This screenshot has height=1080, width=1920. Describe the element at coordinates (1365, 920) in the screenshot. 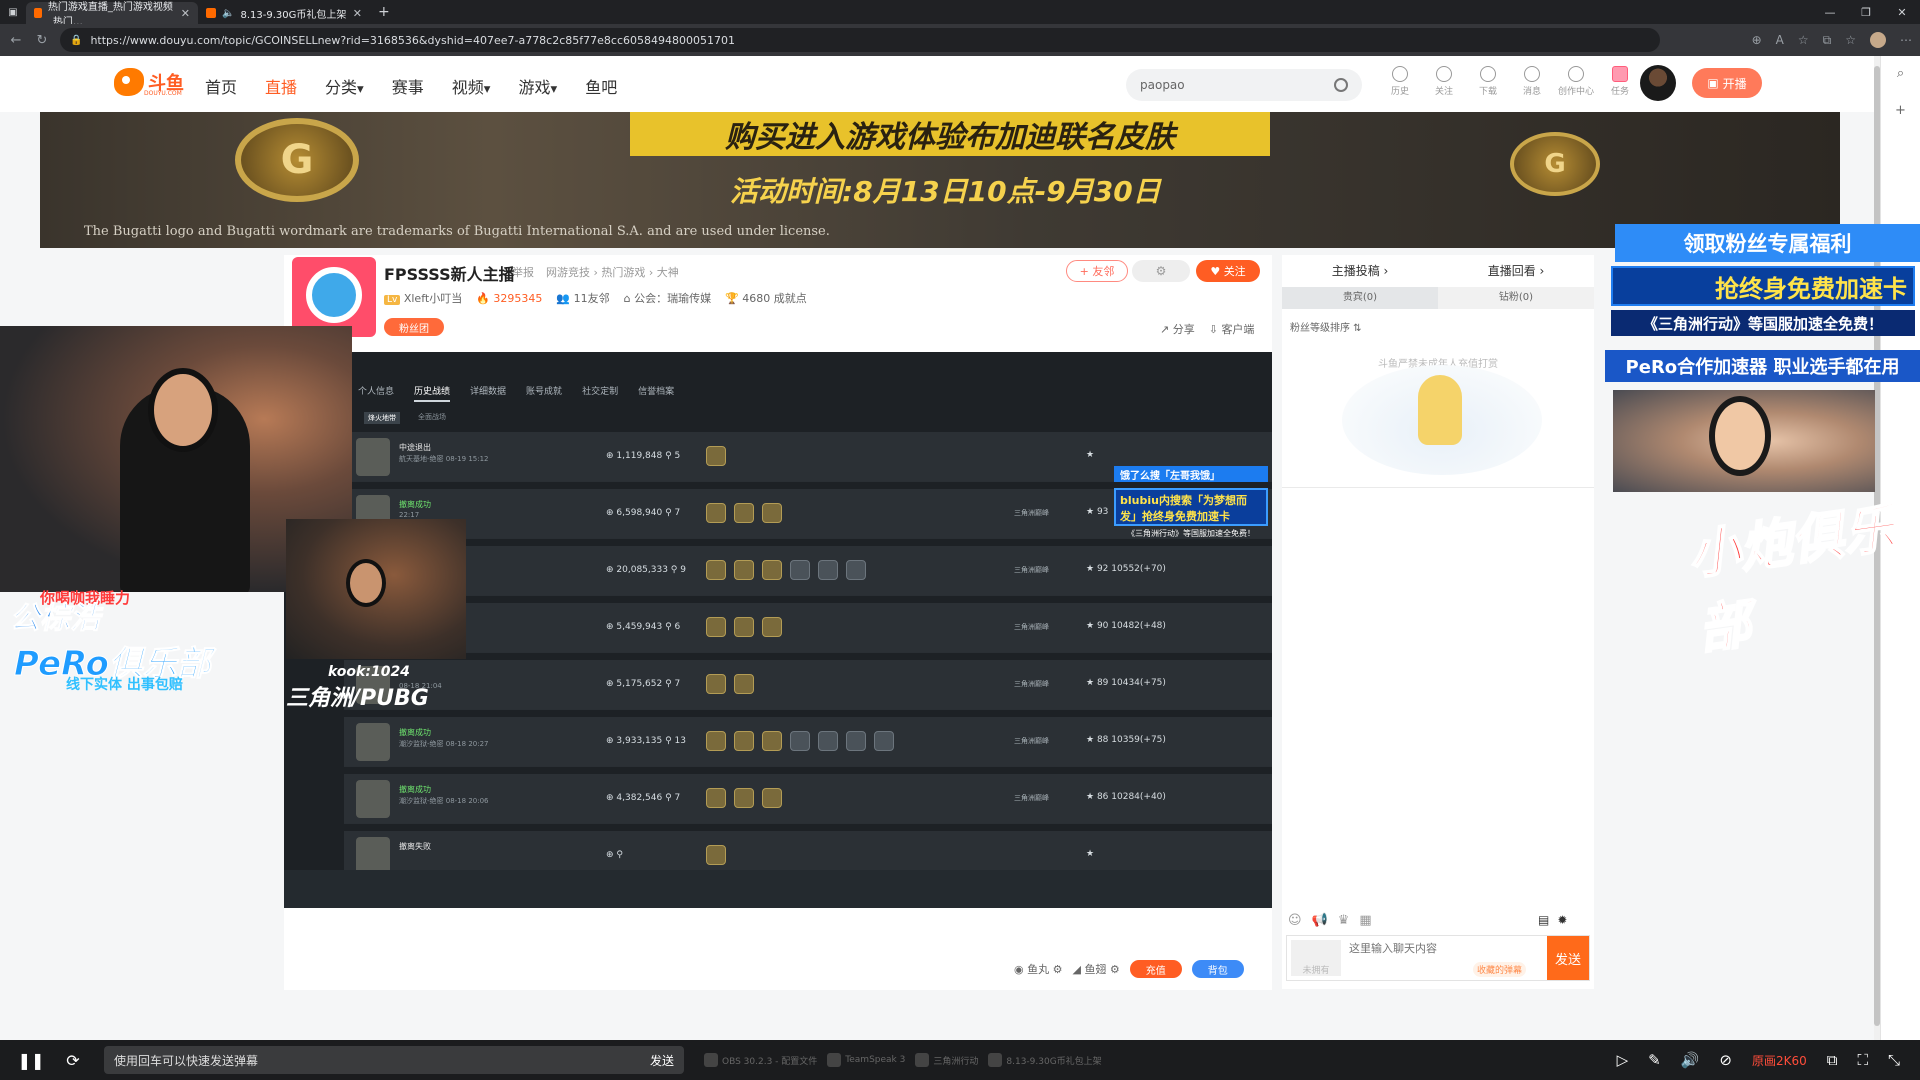

I see `image-icon: ▦` at that location.